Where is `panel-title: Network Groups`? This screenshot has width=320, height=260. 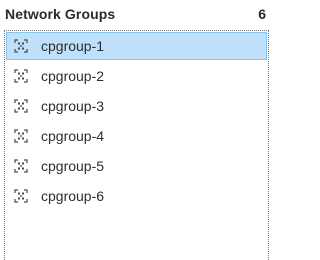
panel-title: Network Groups is located at coordinates (60, 14).